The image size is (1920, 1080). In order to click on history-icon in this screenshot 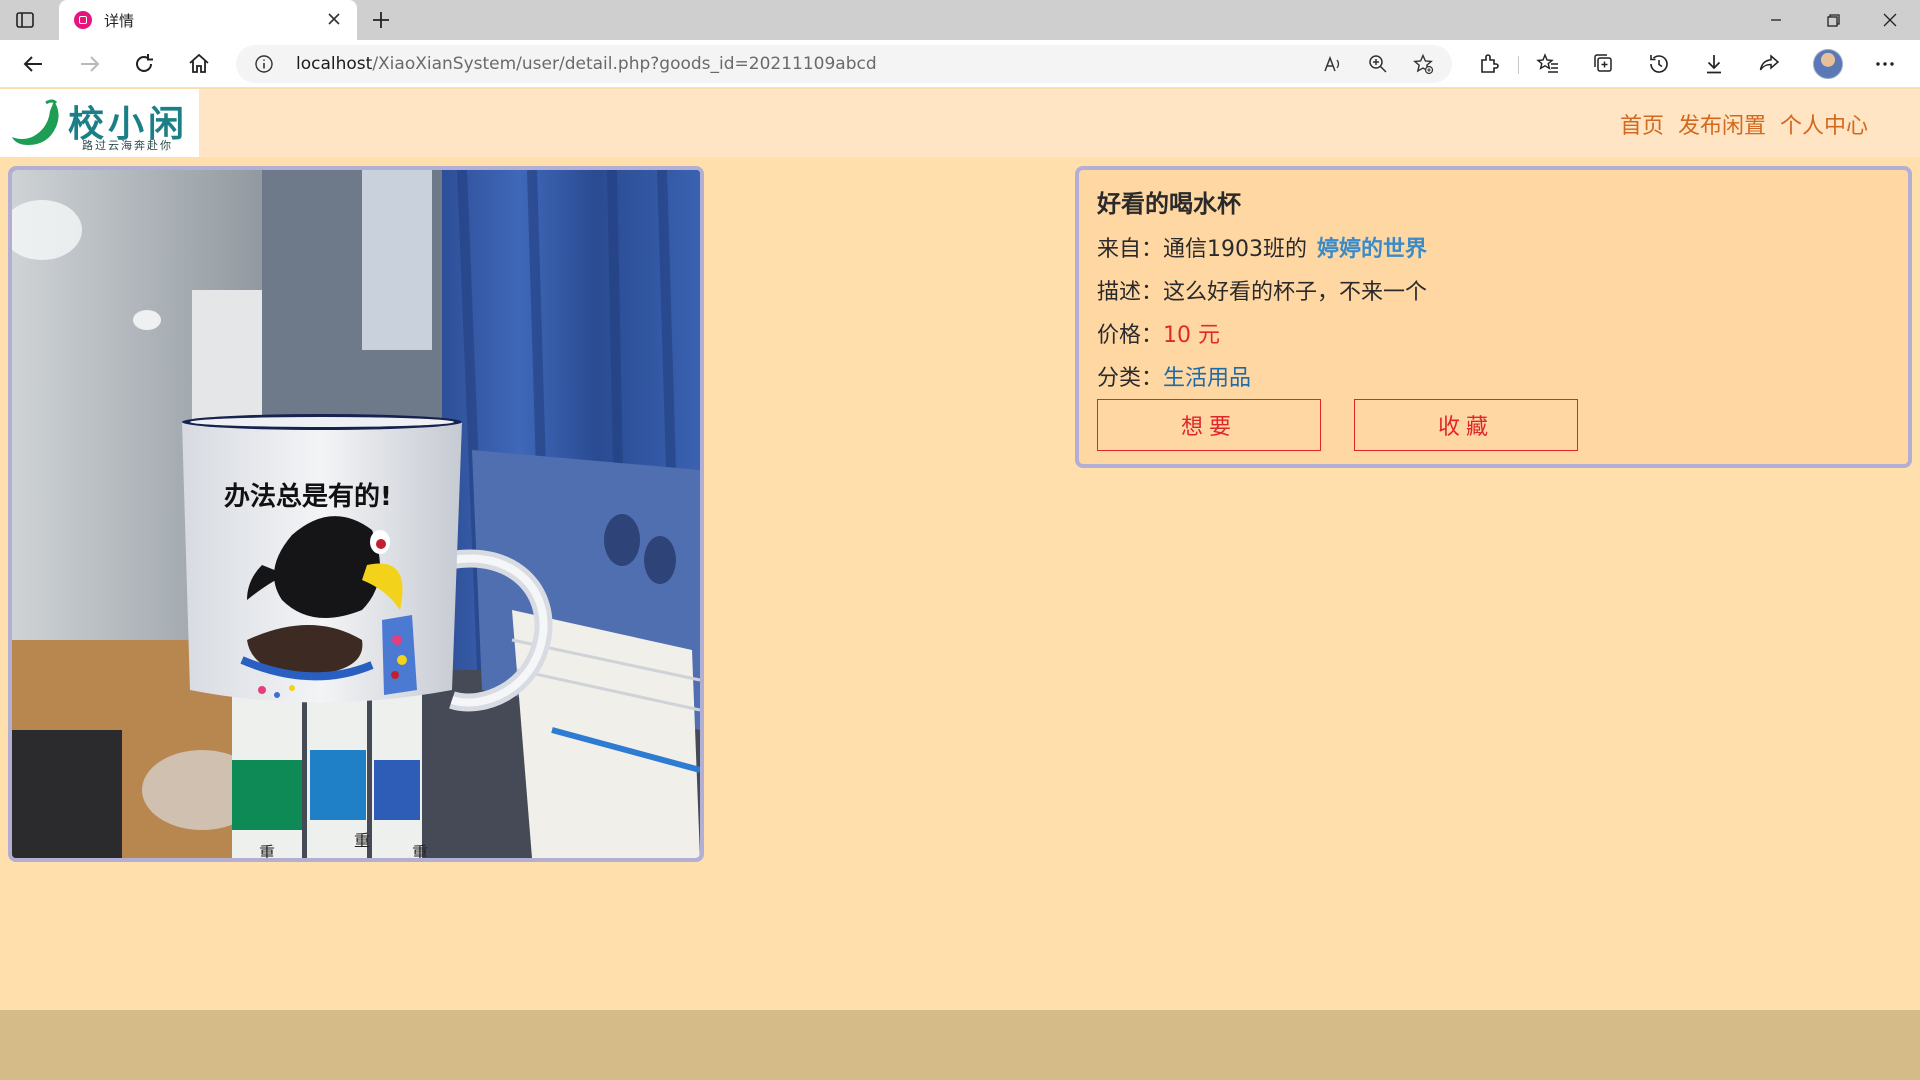, I will do `click(1659, 64)`.